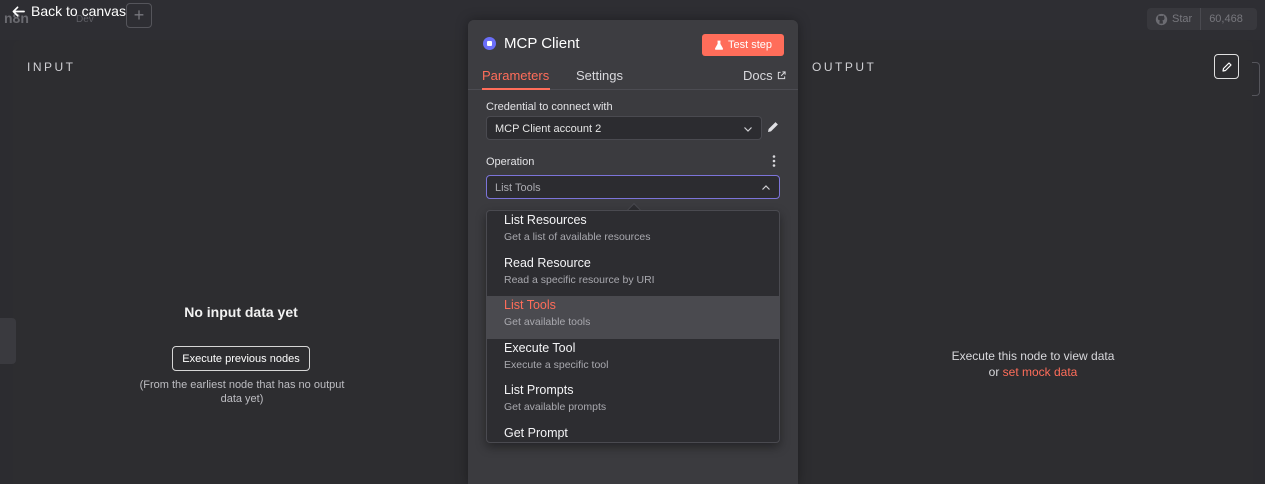 This screenshot has height=484, width=1265. Describe the element at coordinates (633, 402) in the screenshot. I see `option-list-prompts: List Prompts Get available prompts` at that location.